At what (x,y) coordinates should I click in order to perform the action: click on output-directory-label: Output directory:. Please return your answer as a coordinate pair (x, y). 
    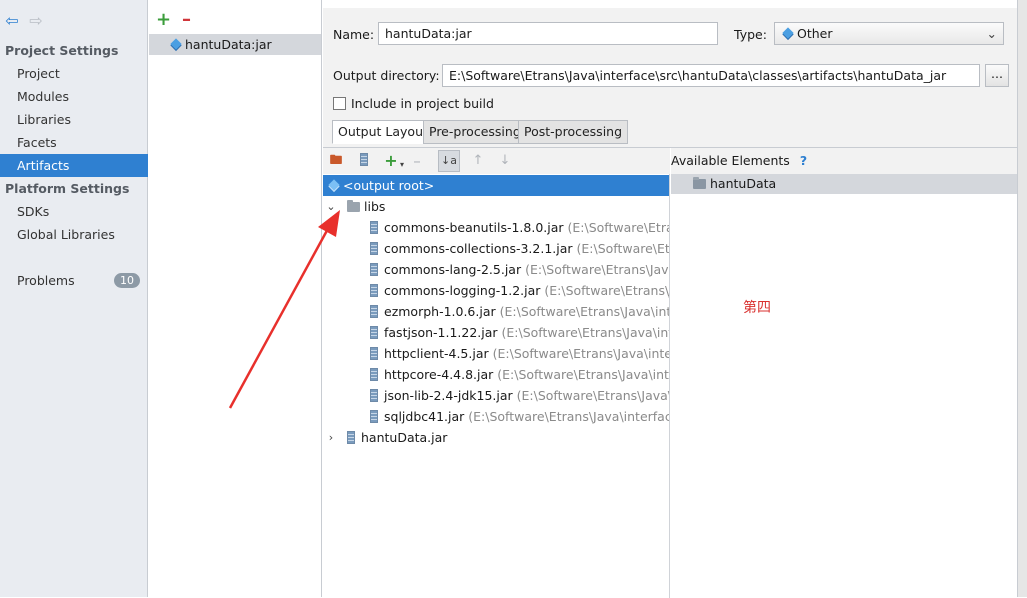
    Looking at the image, I should click on (386, 75).